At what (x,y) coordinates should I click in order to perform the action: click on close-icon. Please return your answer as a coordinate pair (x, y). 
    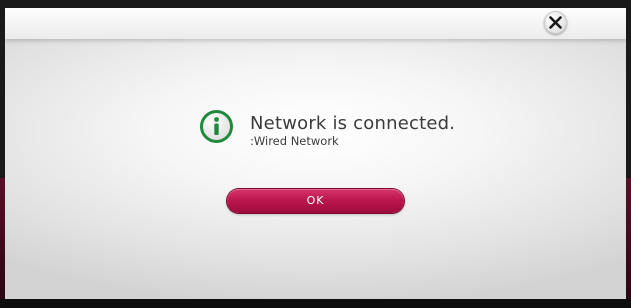
    Looking at the image, I should click on (555, 22).